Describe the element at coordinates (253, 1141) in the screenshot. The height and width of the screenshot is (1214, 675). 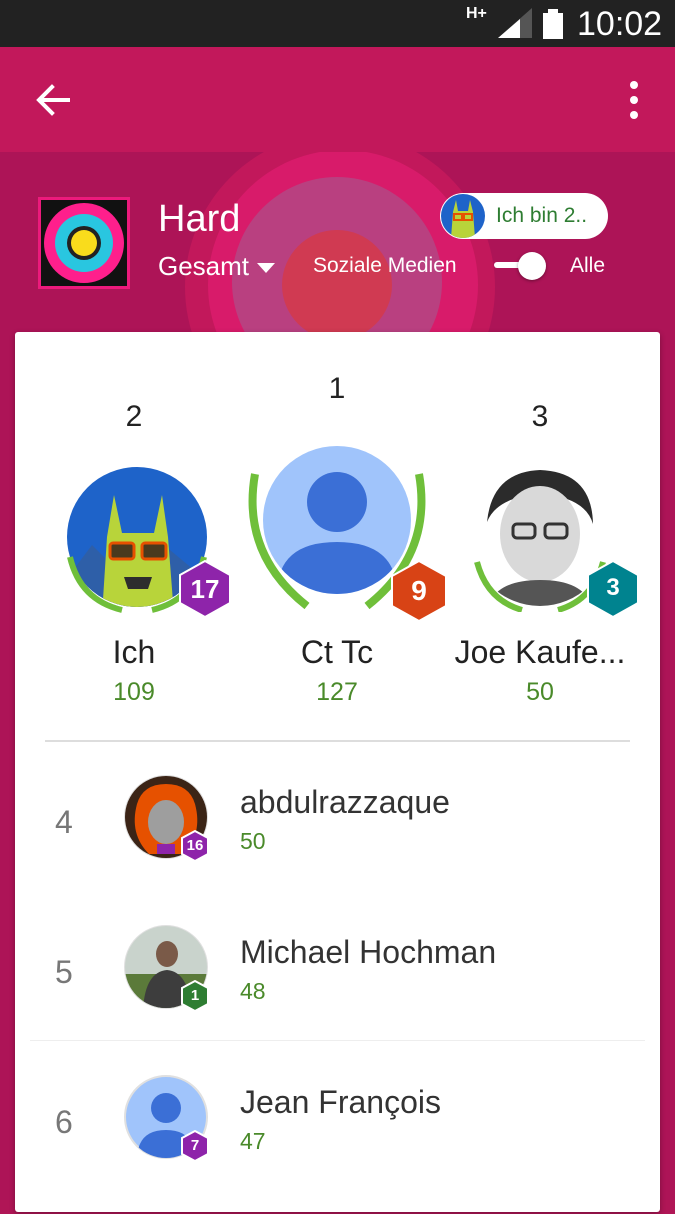
I see `player-score: 47` at that location.